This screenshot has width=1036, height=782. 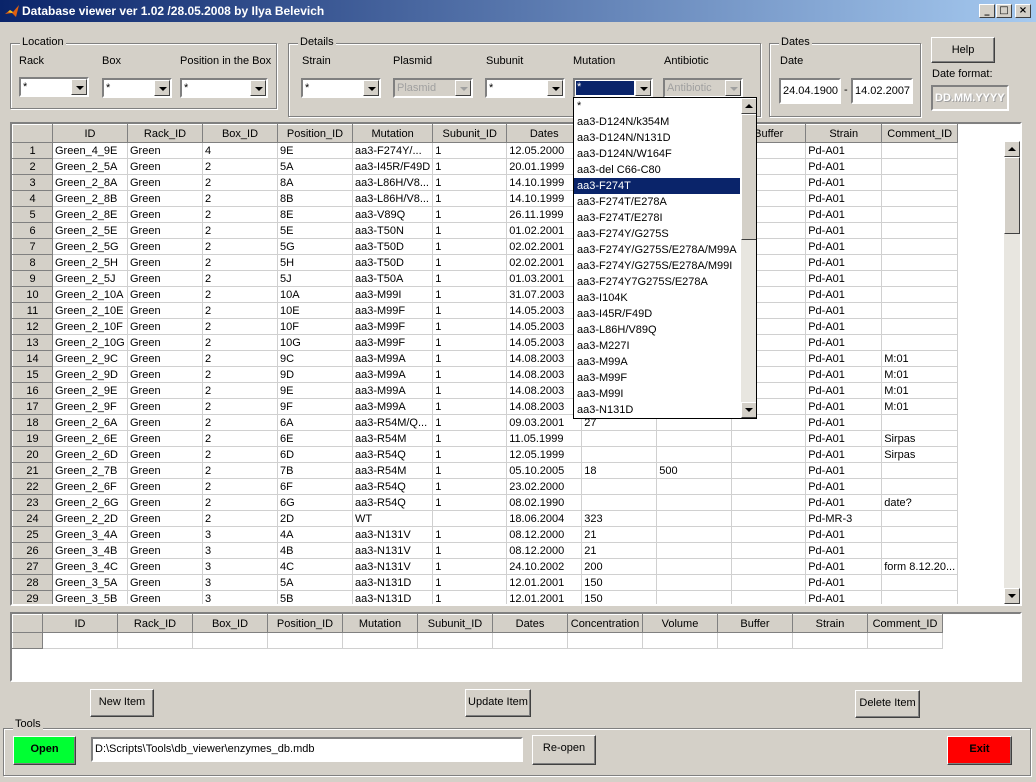 What do you see at coordinates (393, 342) in the screenshot?
I see `table-cell: aa3-M99F` at bounding box center [393, 342].